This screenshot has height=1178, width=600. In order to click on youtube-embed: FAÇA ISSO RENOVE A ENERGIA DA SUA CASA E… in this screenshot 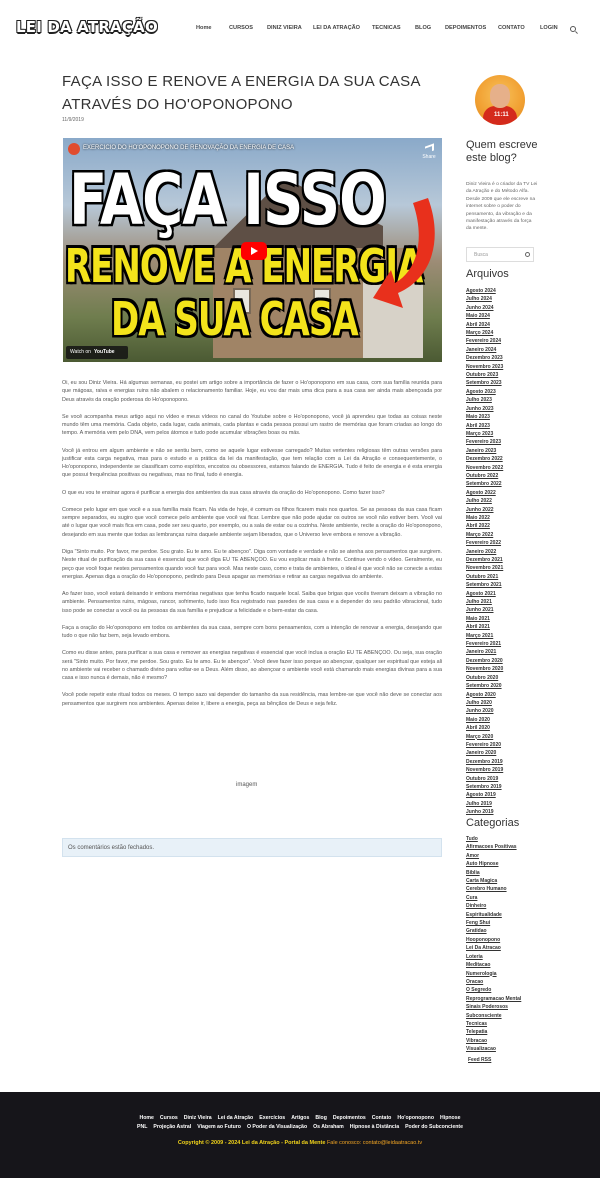, I will do `click(252, 250)`.